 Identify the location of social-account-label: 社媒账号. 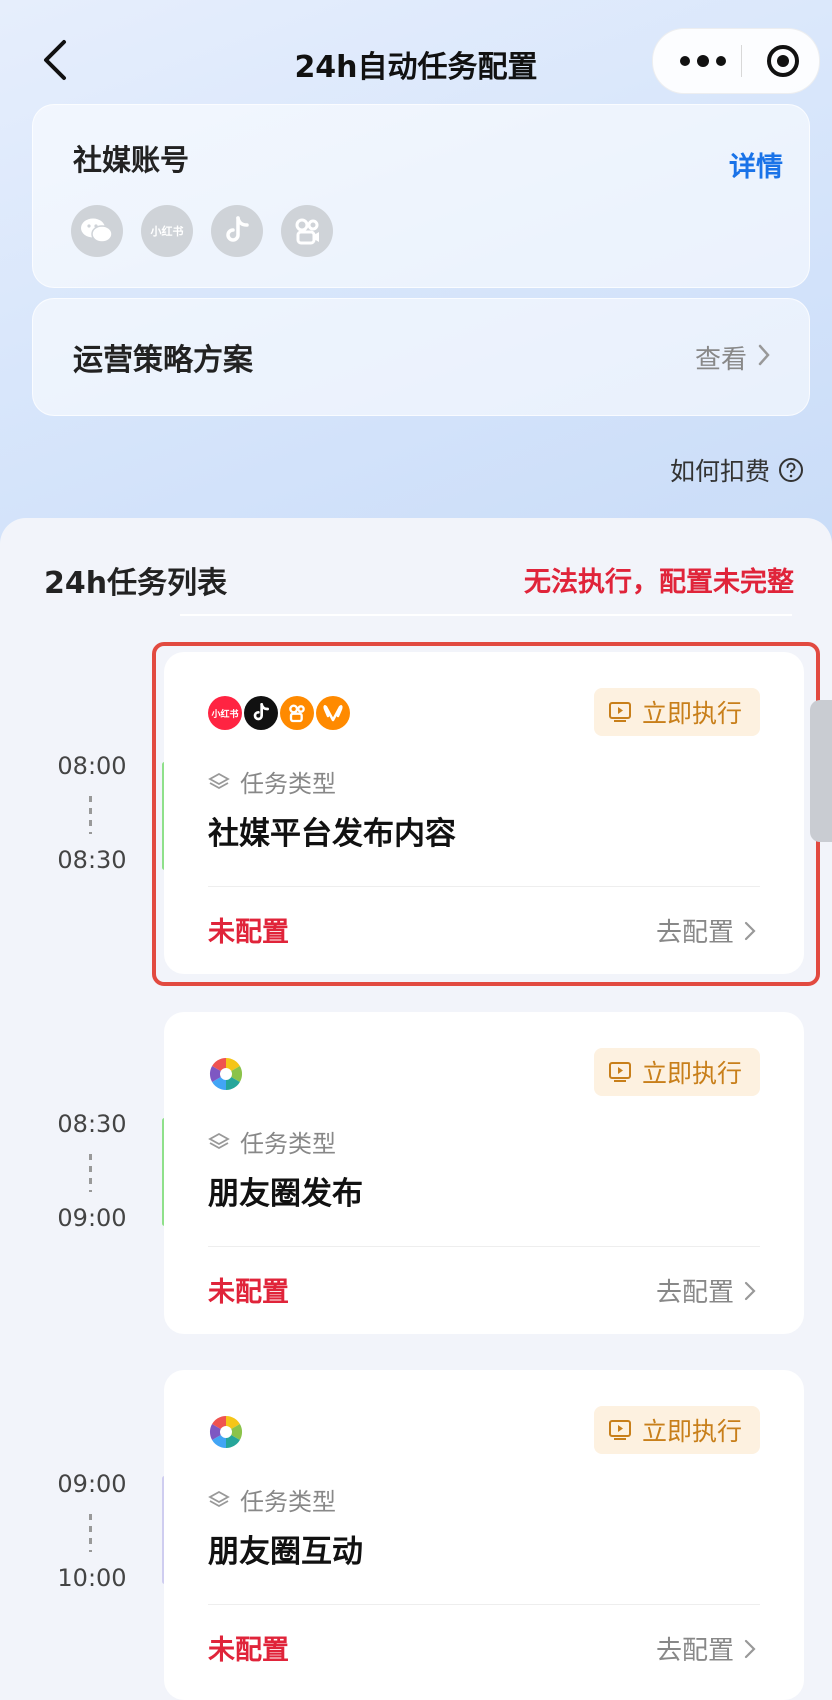
(131, 160).